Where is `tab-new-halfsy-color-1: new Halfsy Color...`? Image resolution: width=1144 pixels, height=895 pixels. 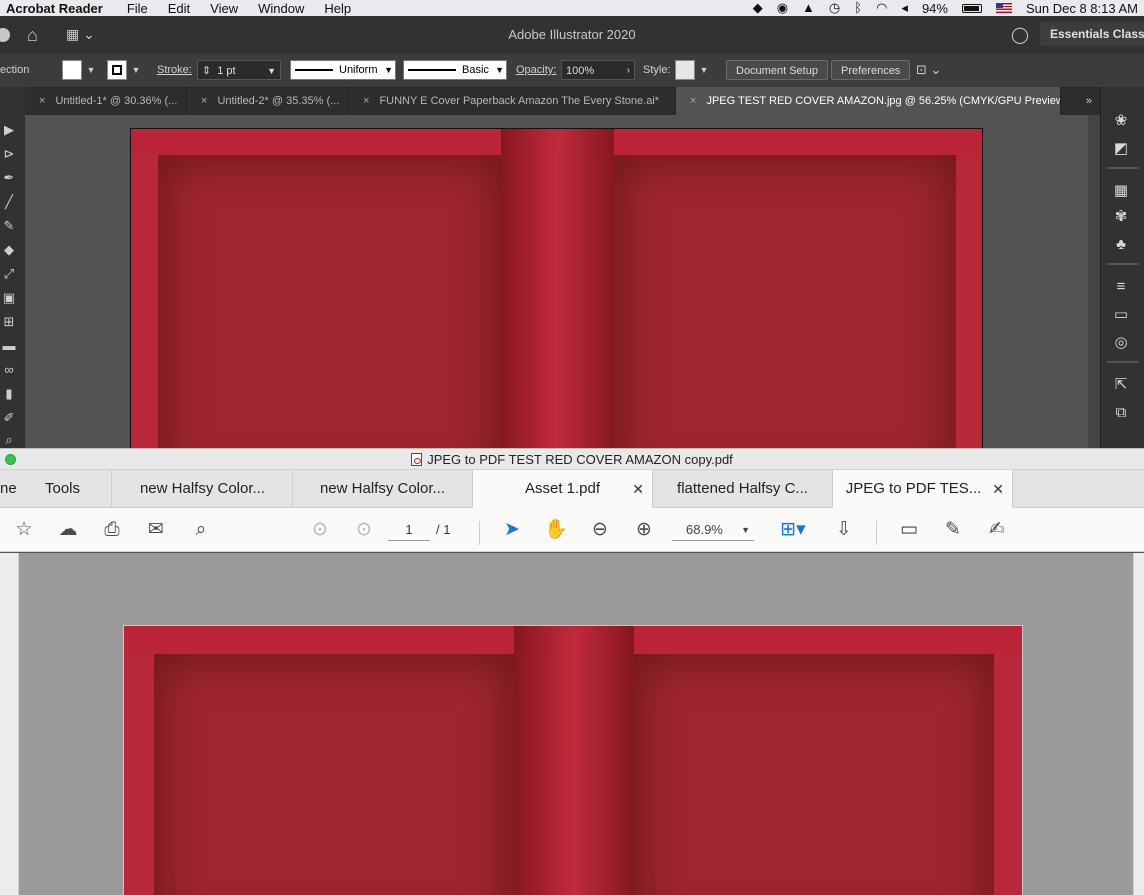 tab-new-halfsy-color-1: new Halfsy Color... is located at coordinates (203, 489).